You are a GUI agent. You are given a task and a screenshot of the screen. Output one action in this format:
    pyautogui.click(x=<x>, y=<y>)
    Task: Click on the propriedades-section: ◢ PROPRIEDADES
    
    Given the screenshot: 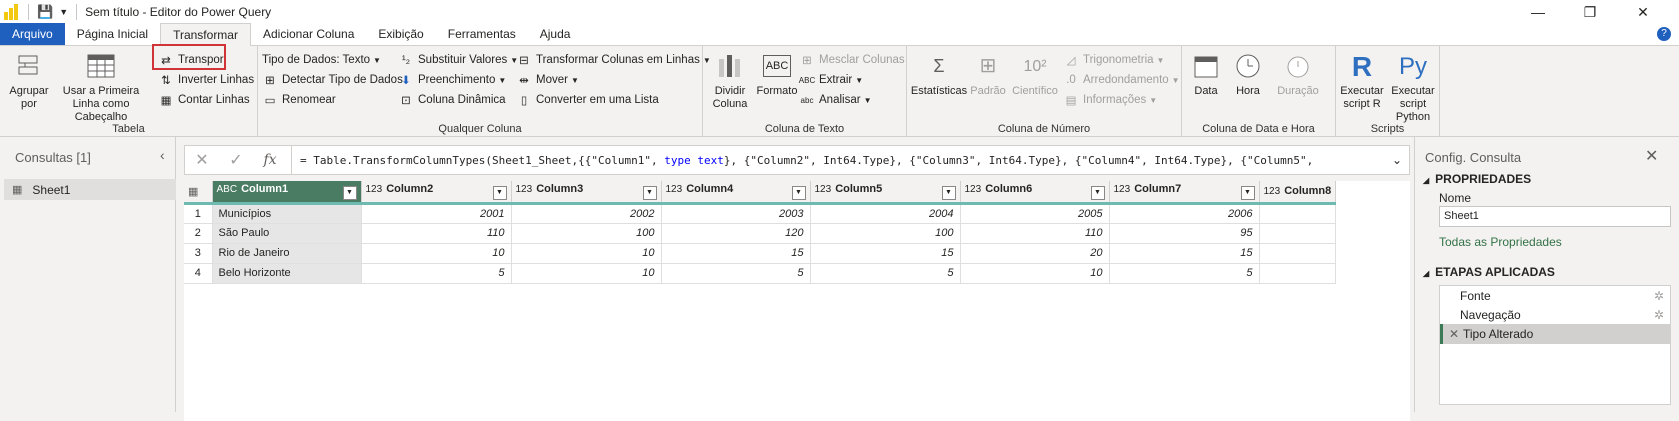 What is the action you would take?
    pyautogui.click(x=1477, y=179)
    